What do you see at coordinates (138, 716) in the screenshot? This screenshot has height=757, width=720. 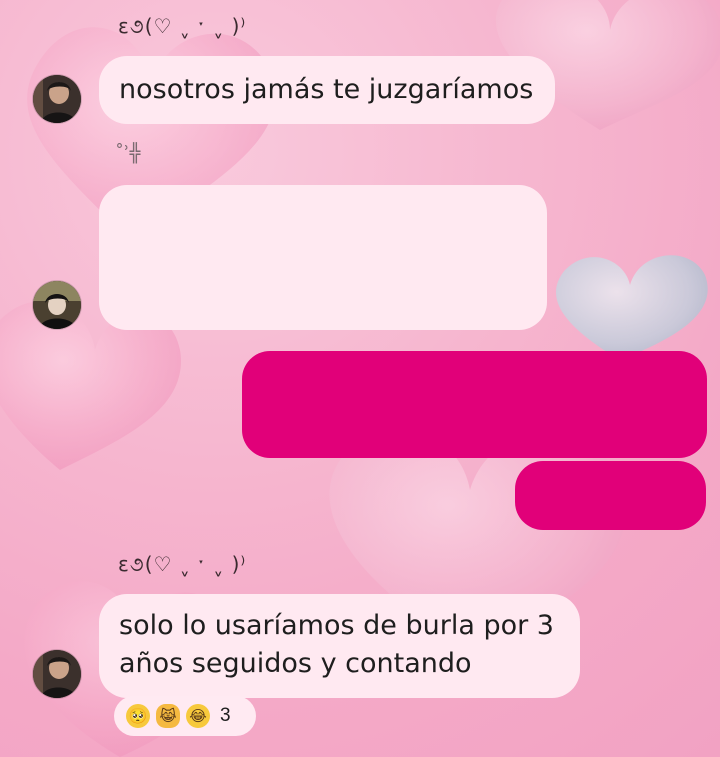 I see `pleading-face-icon: 🥺` at bounding box center [138, 716].